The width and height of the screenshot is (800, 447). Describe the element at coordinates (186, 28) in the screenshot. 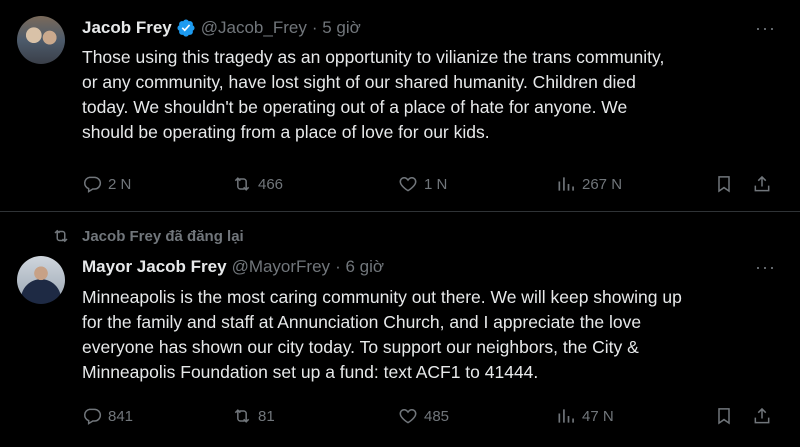

I see `verified-badge-icon` at that location.